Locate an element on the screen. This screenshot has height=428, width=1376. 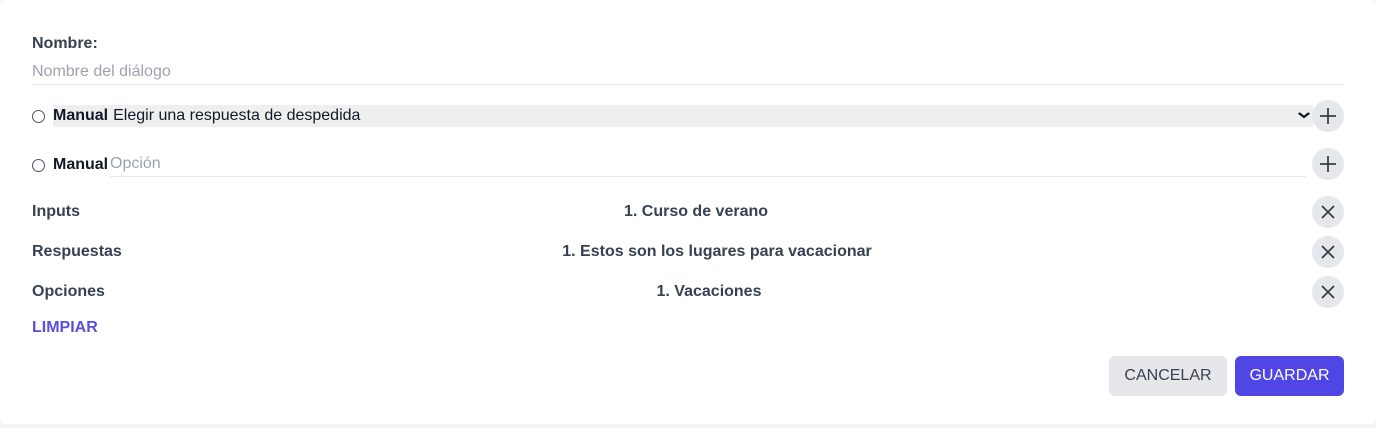
cancel-button: CANCELAR is located at coordinates (1168, 376).